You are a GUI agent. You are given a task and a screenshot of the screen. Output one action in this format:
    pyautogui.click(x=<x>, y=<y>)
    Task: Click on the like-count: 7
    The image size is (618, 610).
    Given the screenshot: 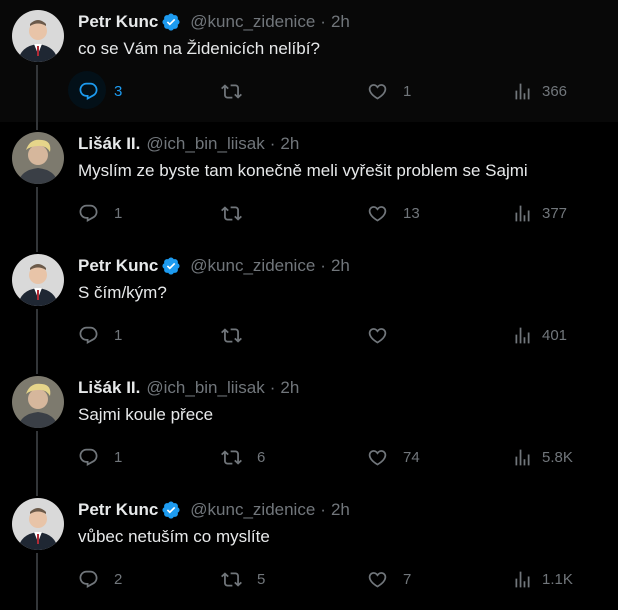 What is the action you would take?
    pyautogui.click(x=407, y=579)
    